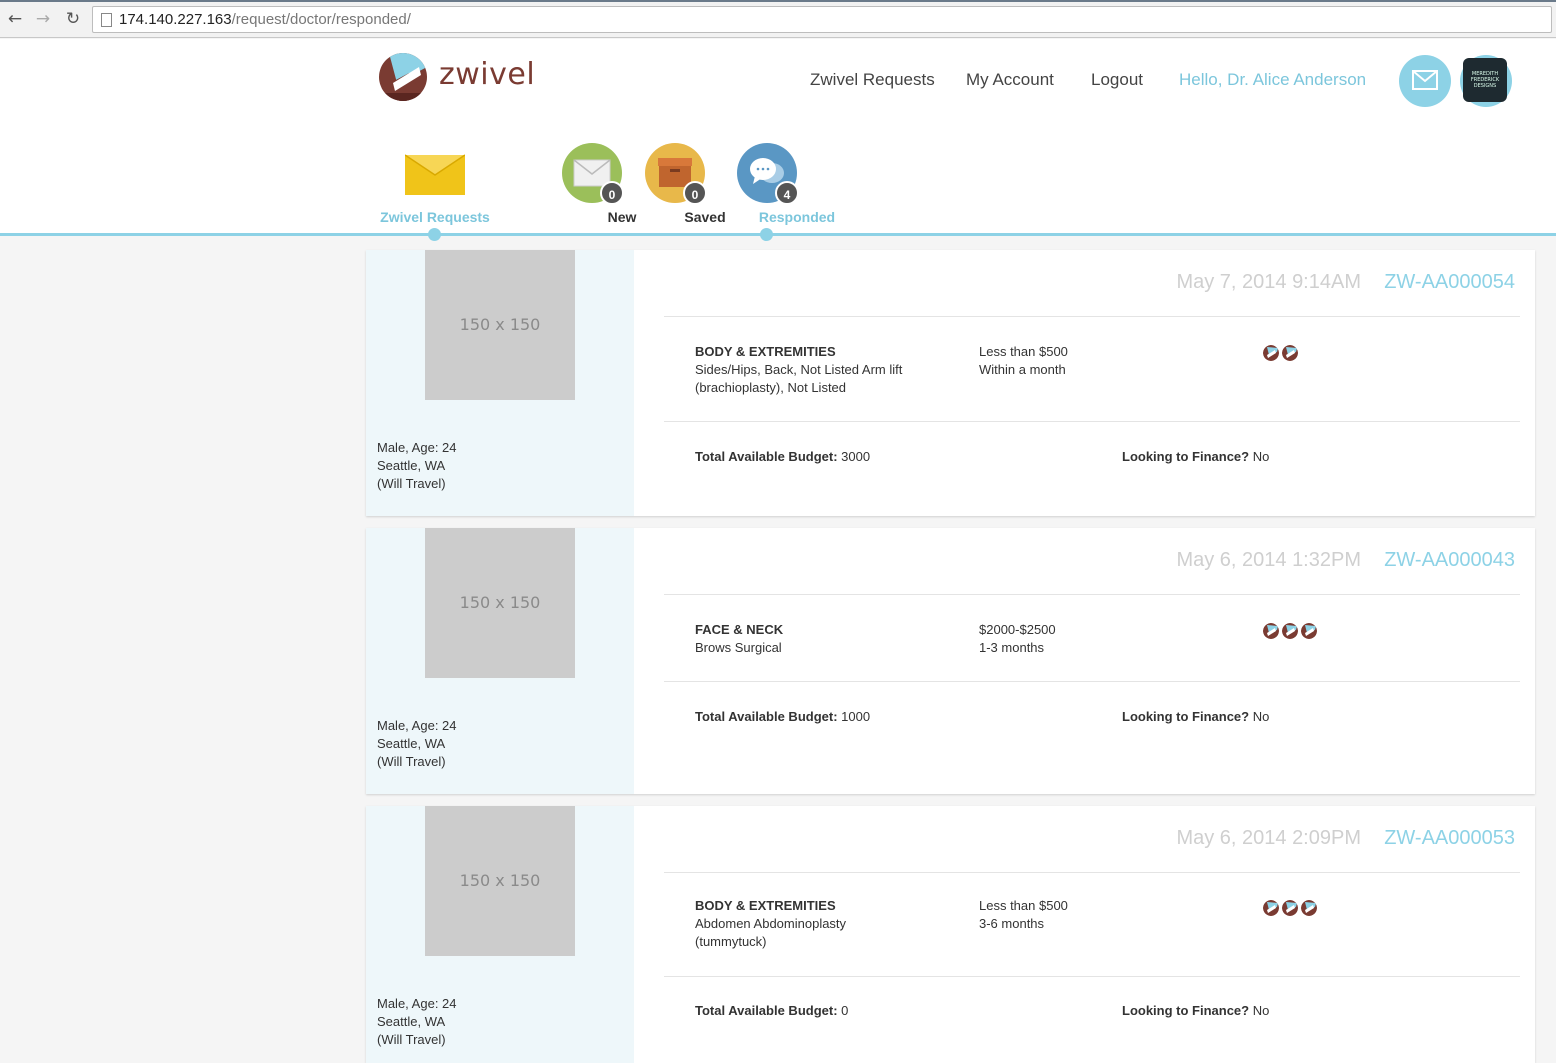 This screenshot has height=1063, width=1556. What do you see at coordinates (1268, 282) in the screenshot?
I see `request-date: May 7, 2014 9:14AM` at bounding box center [1268, 282].